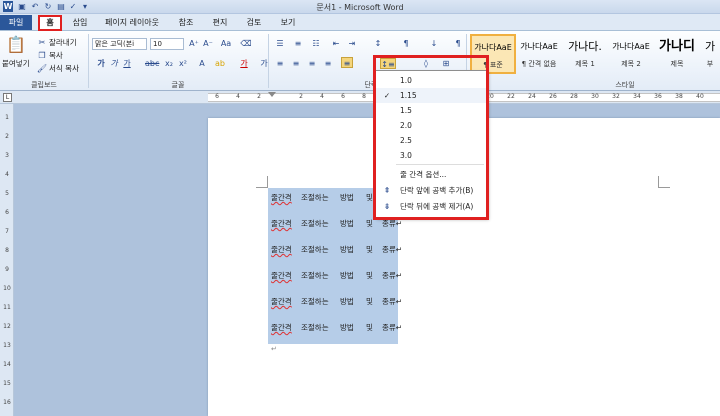 The image size is (720, 416). Describe the element at coordinates (7, 307) in the screenshot. I see `ruler-tick: 11` at that location.